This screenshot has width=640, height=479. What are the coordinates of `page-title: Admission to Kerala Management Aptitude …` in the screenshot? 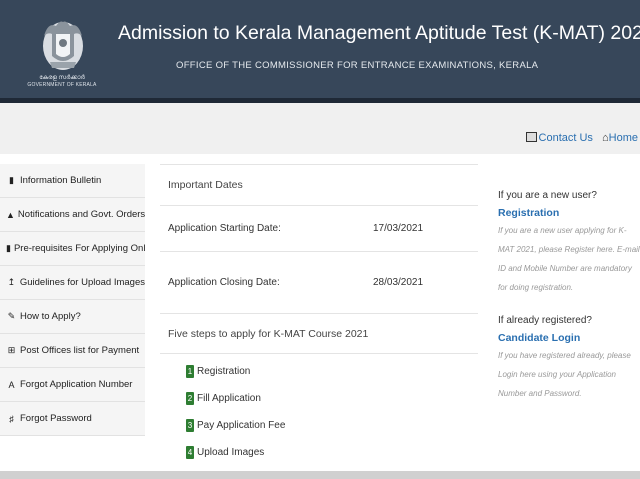 It's located at (379, 33).